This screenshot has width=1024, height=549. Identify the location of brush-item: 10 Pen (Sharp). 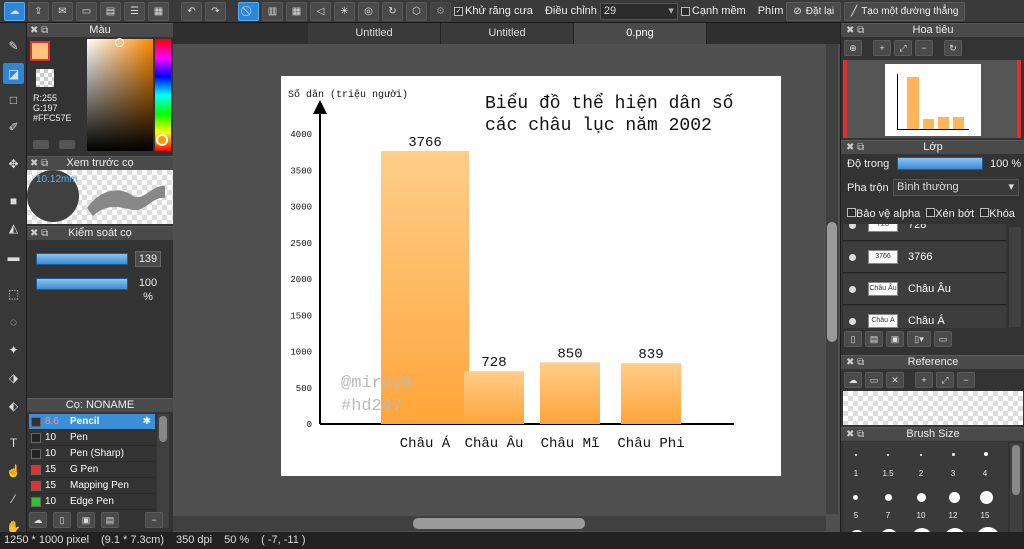
(92, 454).